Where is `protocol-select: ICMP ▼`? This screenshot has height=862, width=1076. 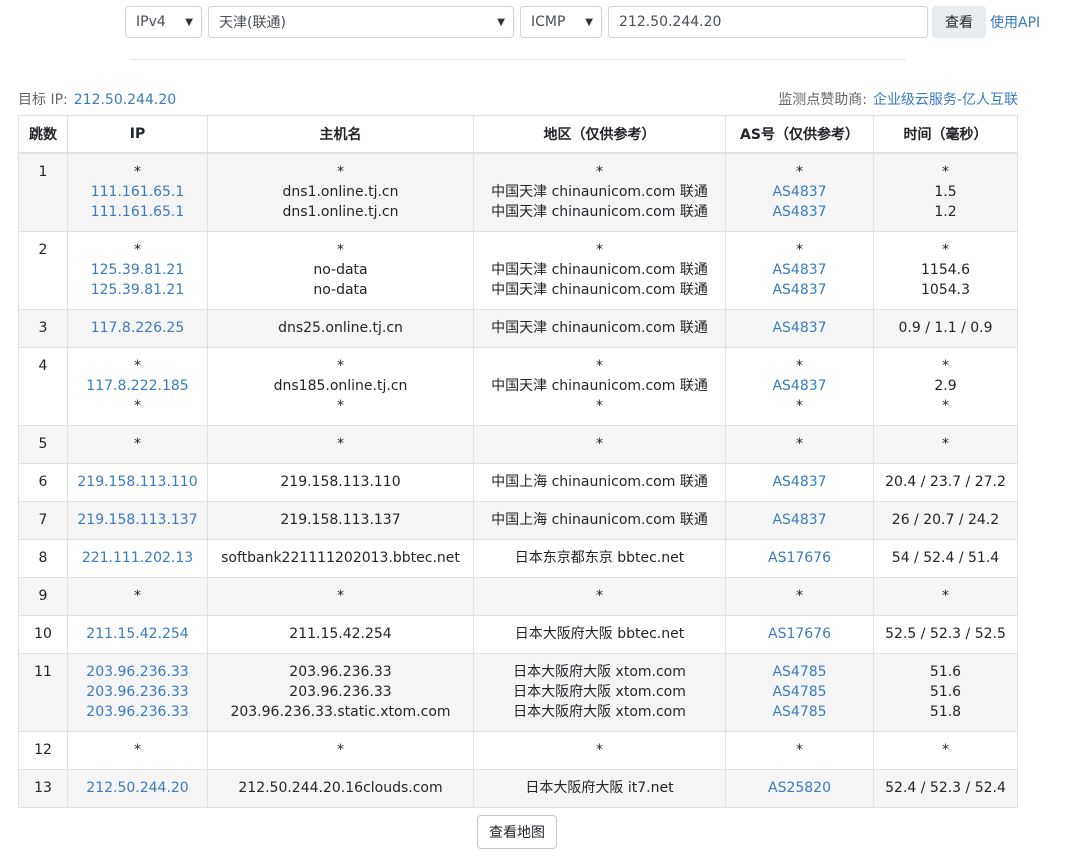
protocol-select: ICMP ▼ is located at coordinates (561, 22).